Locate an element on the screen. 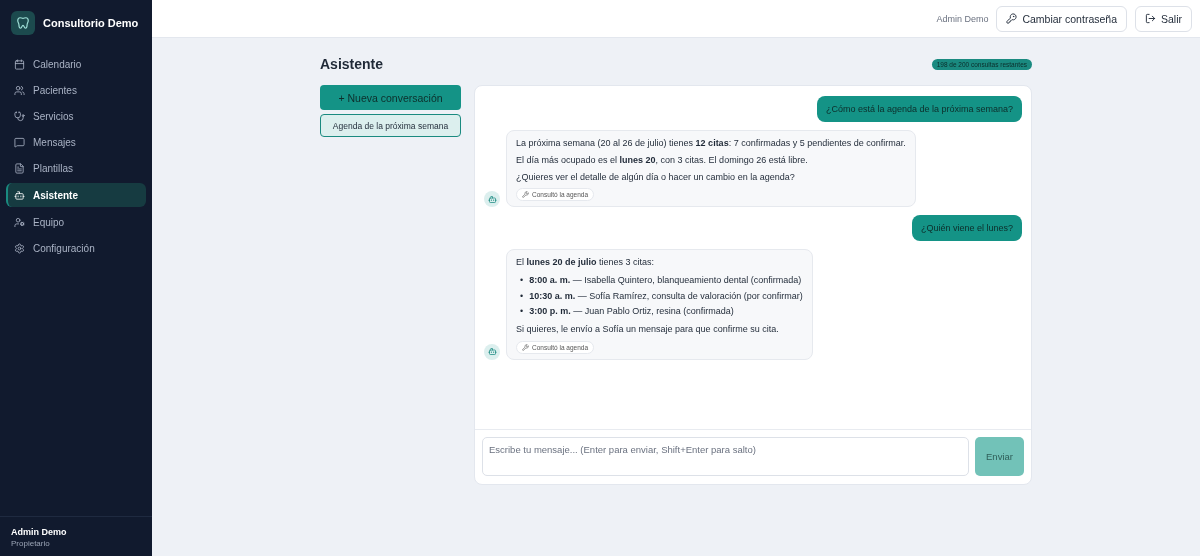  user-message: ¿Cómo está la agenda de la próxima semana? is located at coordinates (919, 109).